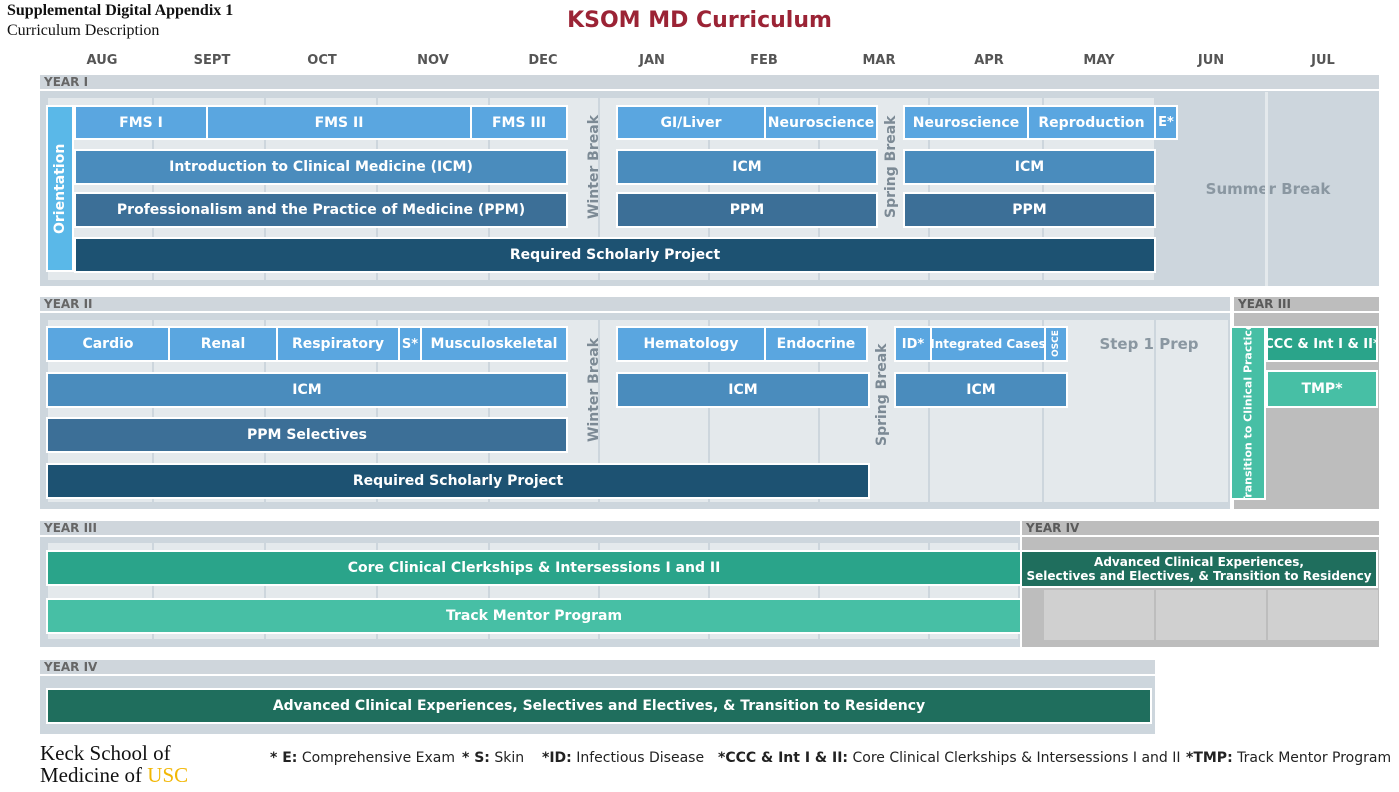  What do you see at coordinates (338, 344) in the screenshot?
I see `respiratory-block: Respiratory` at bounding box center [338, 344].